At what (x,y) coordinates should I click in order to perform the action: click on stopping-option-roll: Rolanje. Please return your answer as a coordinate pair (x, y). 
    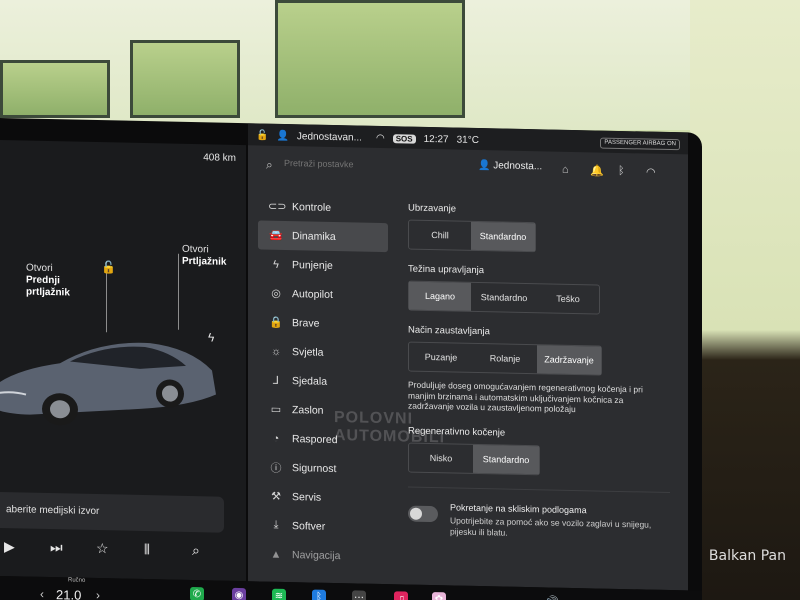
    Looking at the image, I should click on (505, 358).